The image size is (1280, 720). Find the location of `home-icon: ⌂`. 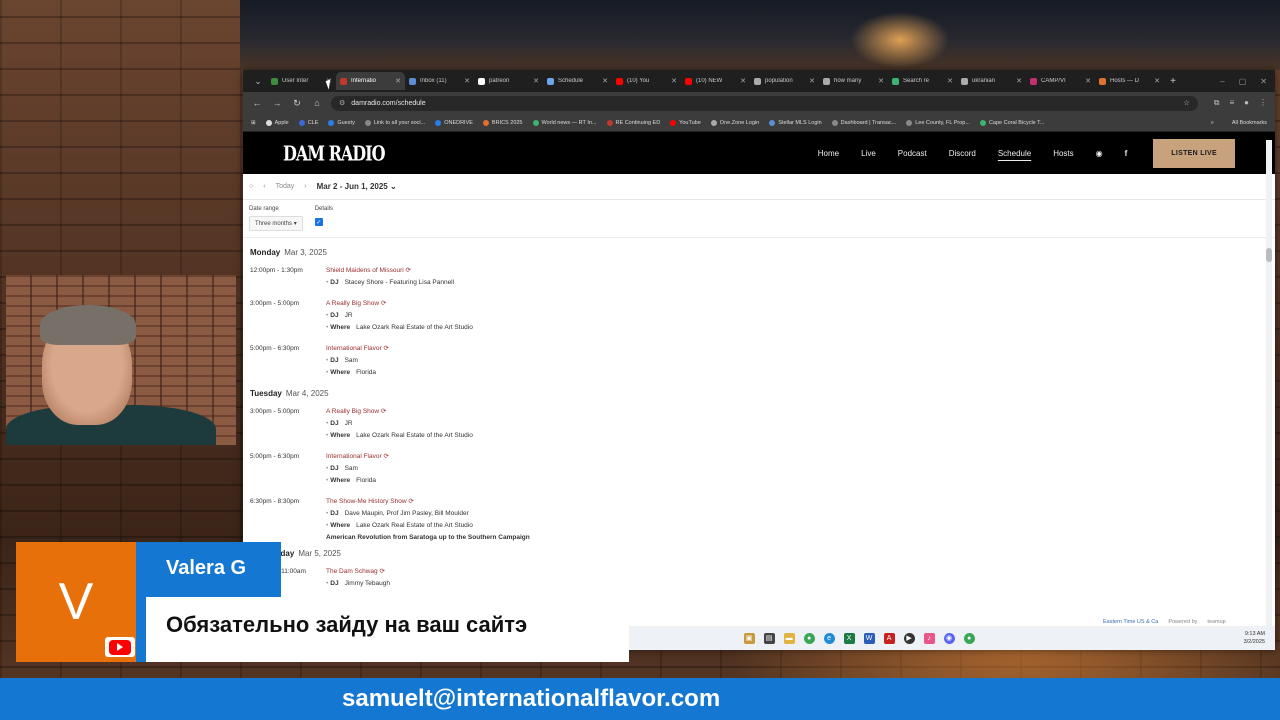

home-icon: ⌂ is located at coordinates (317, 103).